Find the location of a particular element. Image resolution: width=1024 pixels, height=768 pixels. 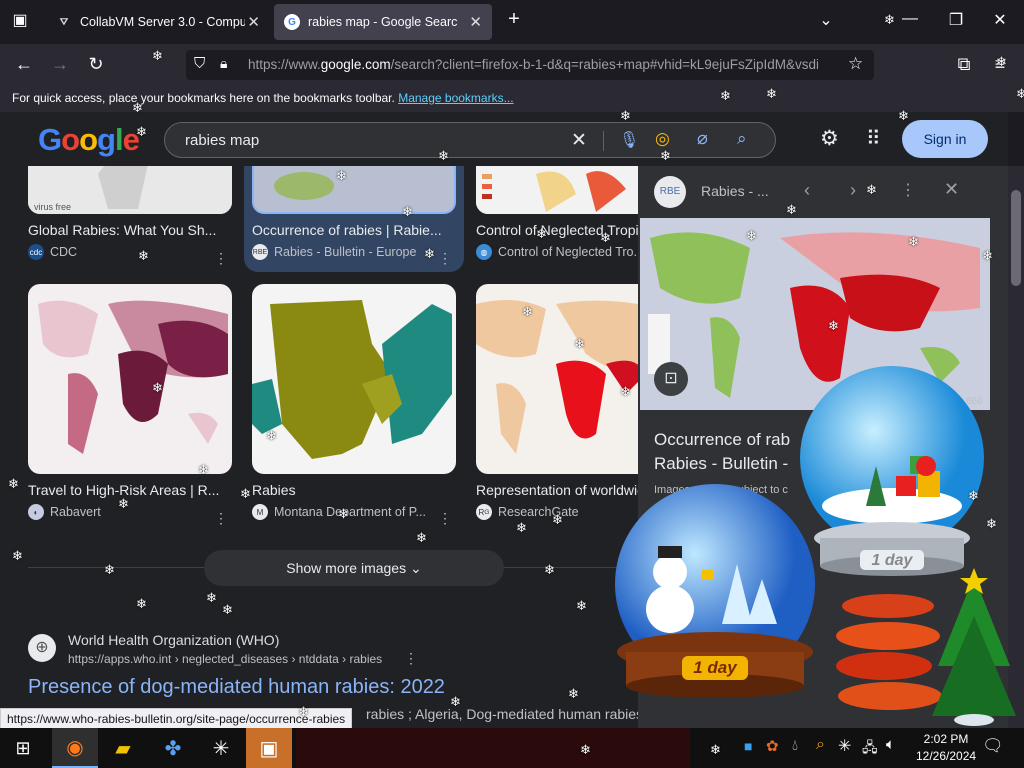

tray-drop-icon: 💧︎ is located at coordinates (795, 745).